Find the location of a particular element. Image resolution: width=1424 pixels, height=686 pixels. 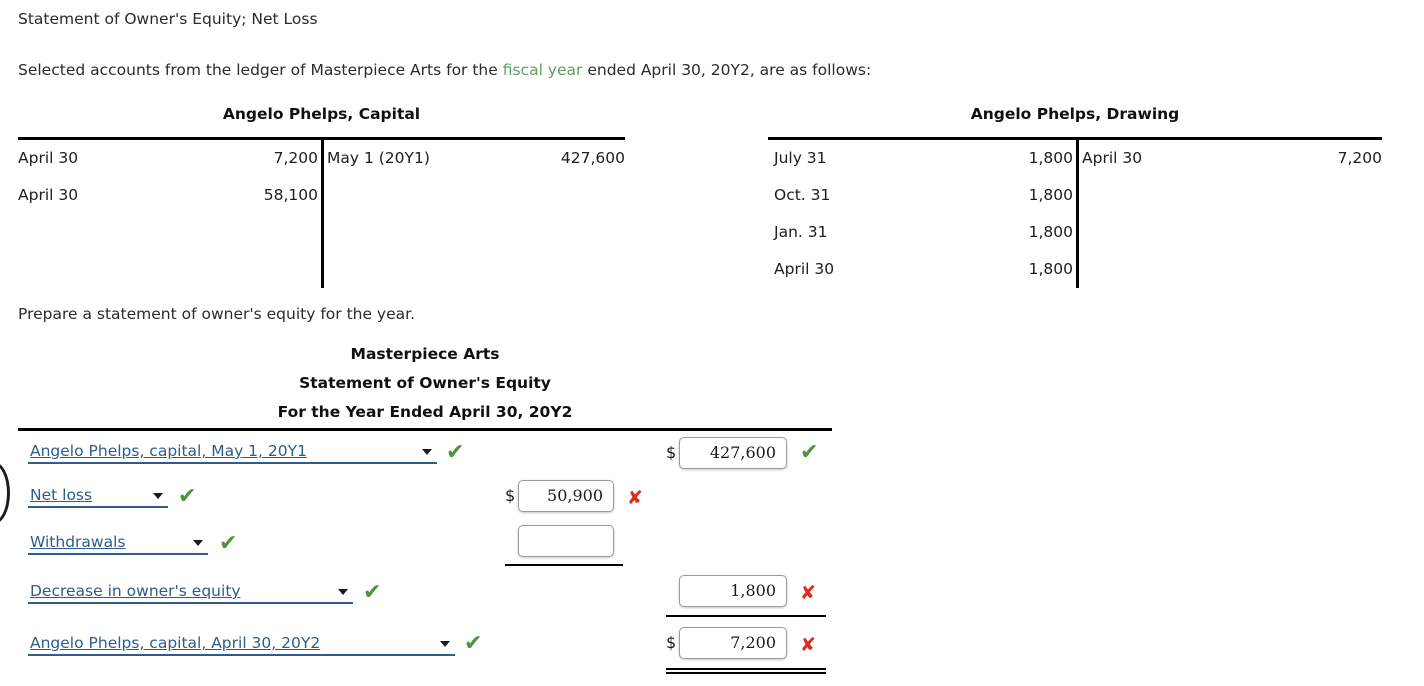

statement-title: Statement of Owner's Equity is located at coordinates (425, 383).